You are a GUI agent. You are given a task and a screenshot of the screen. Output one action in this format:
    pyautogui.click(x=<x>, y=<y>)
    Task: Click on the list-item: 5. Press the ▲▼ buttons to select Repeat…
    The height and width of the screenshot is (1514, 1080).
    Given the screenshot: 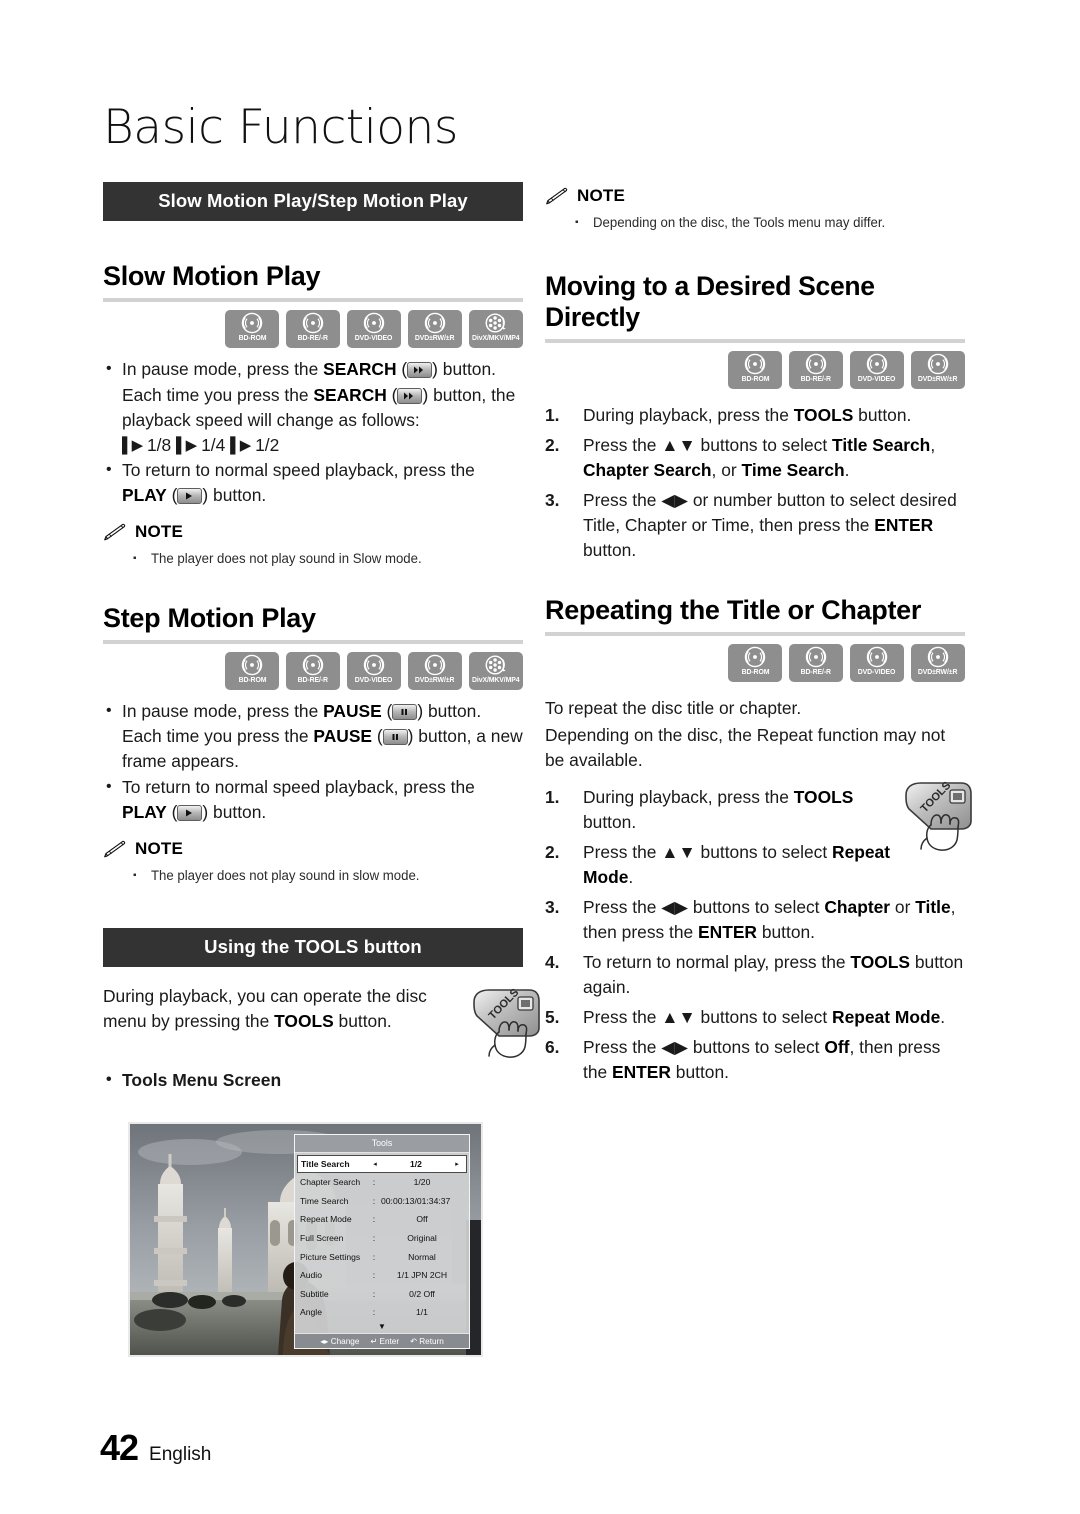 What is the action you would take?
    pyautogui.click(x=755, y=1017)
    